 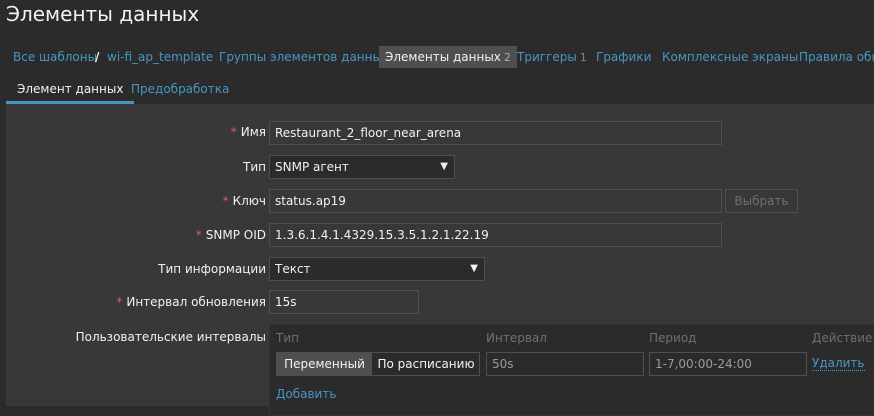 I want to click on key-input: status.ap19, so click(x=495, y=201).